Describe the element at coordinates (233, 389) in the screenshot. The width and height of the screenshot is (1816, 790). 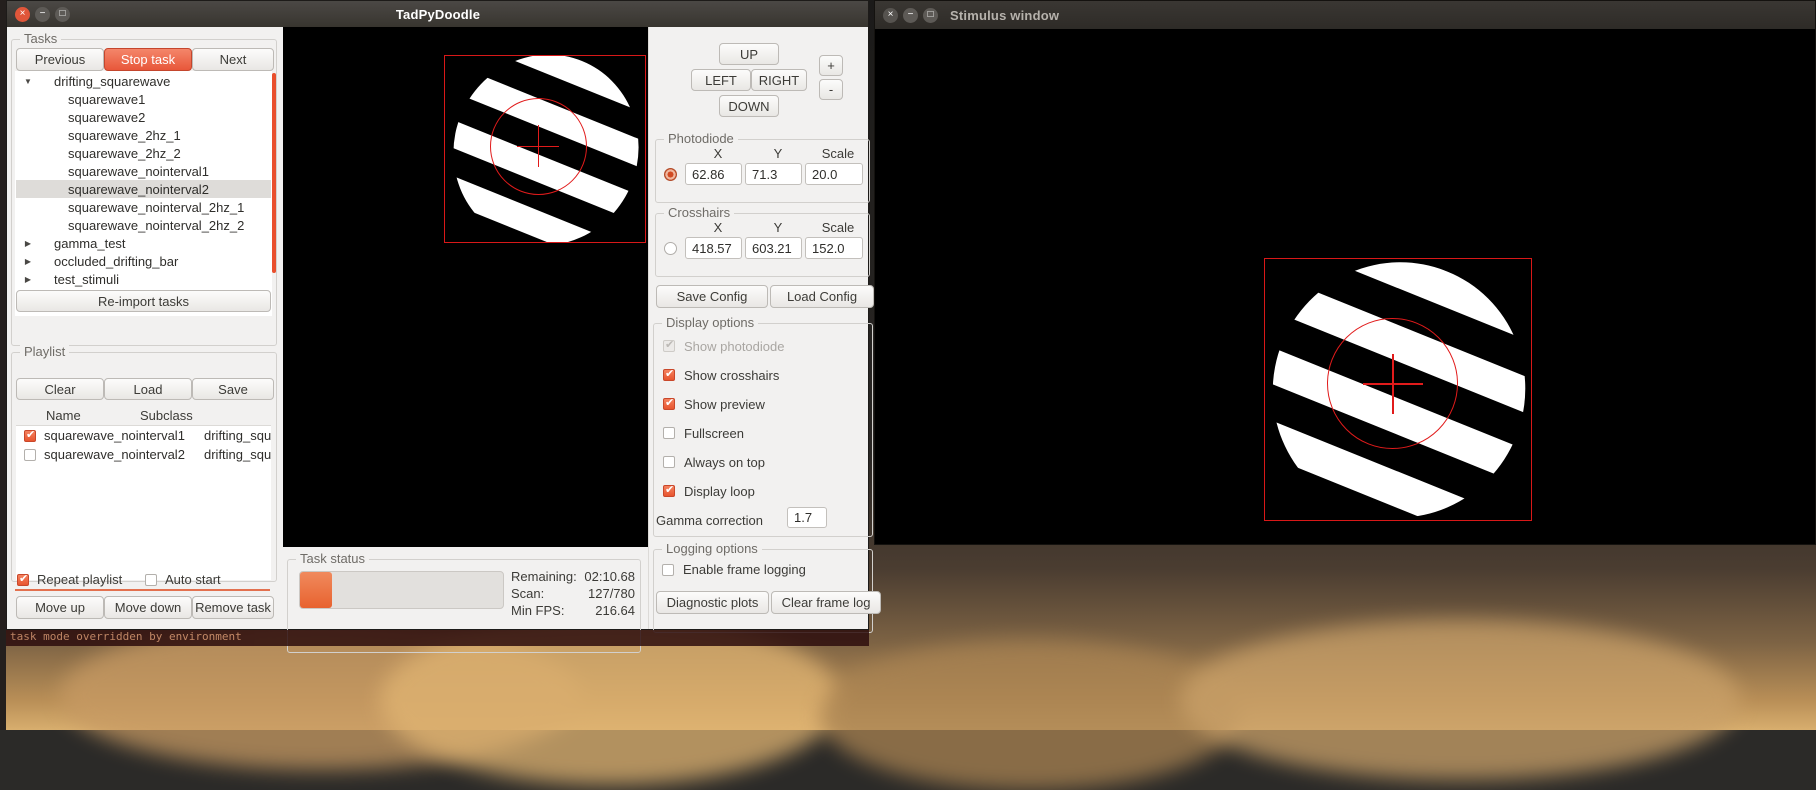
I see `playlist-save-button: Save` at that location.